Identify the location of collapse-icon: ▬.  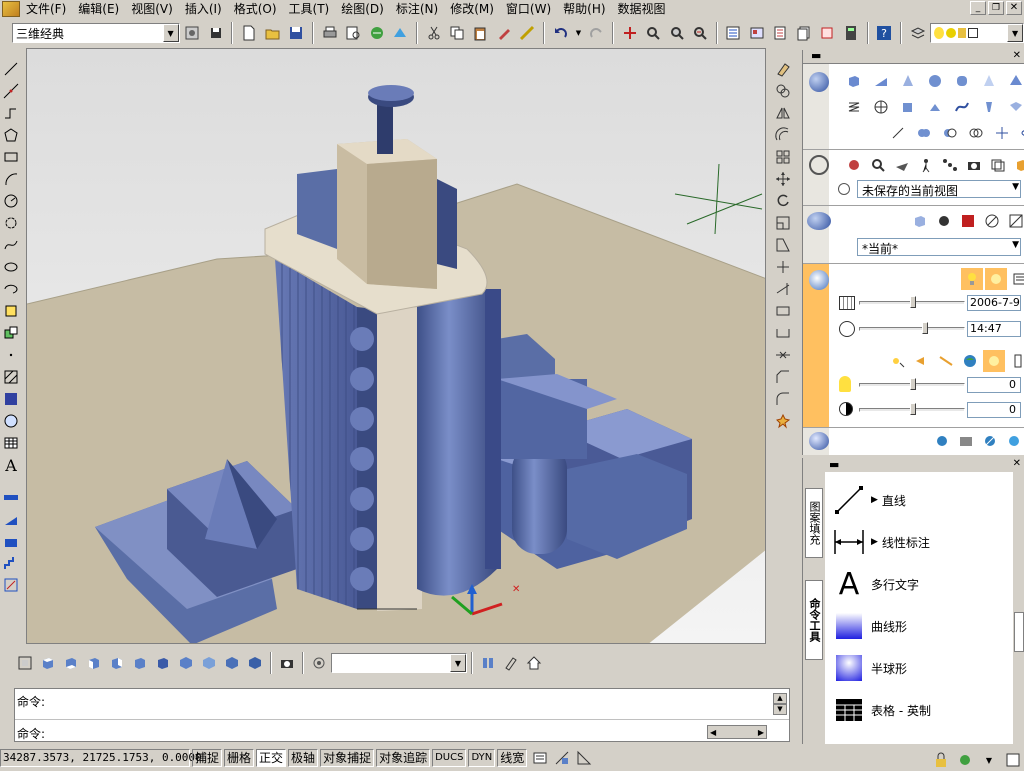
(816, 56).